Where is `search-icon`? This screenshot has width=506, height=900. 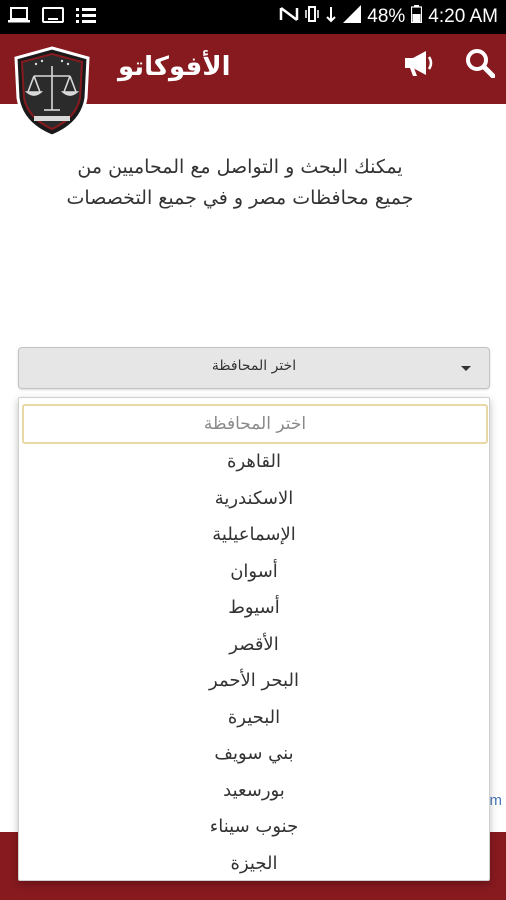
search-icon is located at coordinates (480, 65).